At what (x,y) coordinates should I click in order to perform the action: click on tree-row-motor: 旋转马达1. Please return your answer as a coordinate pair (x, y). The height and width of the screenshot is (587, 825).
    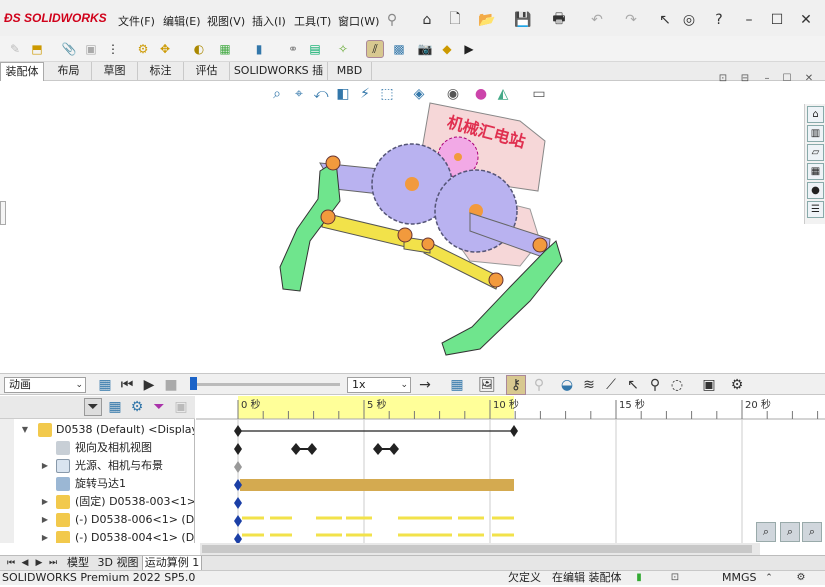
    Looking at the image, I should click on (97, 484).